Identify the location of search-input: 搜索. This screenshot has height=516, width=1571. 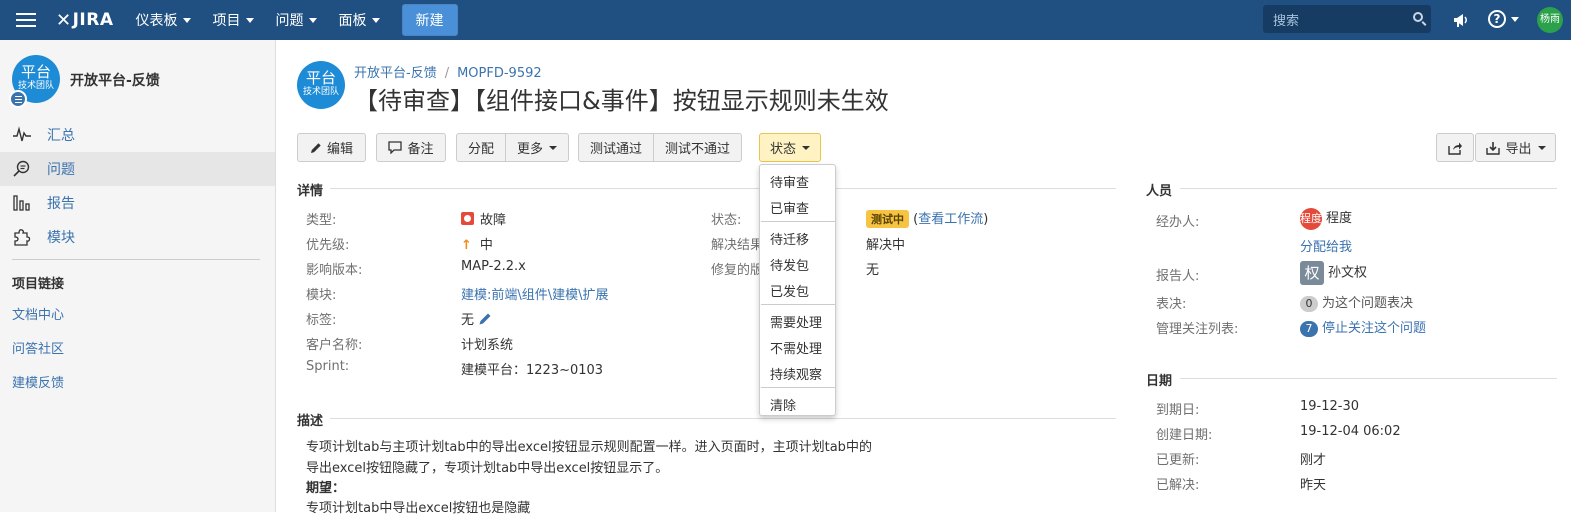
(1347, 19).